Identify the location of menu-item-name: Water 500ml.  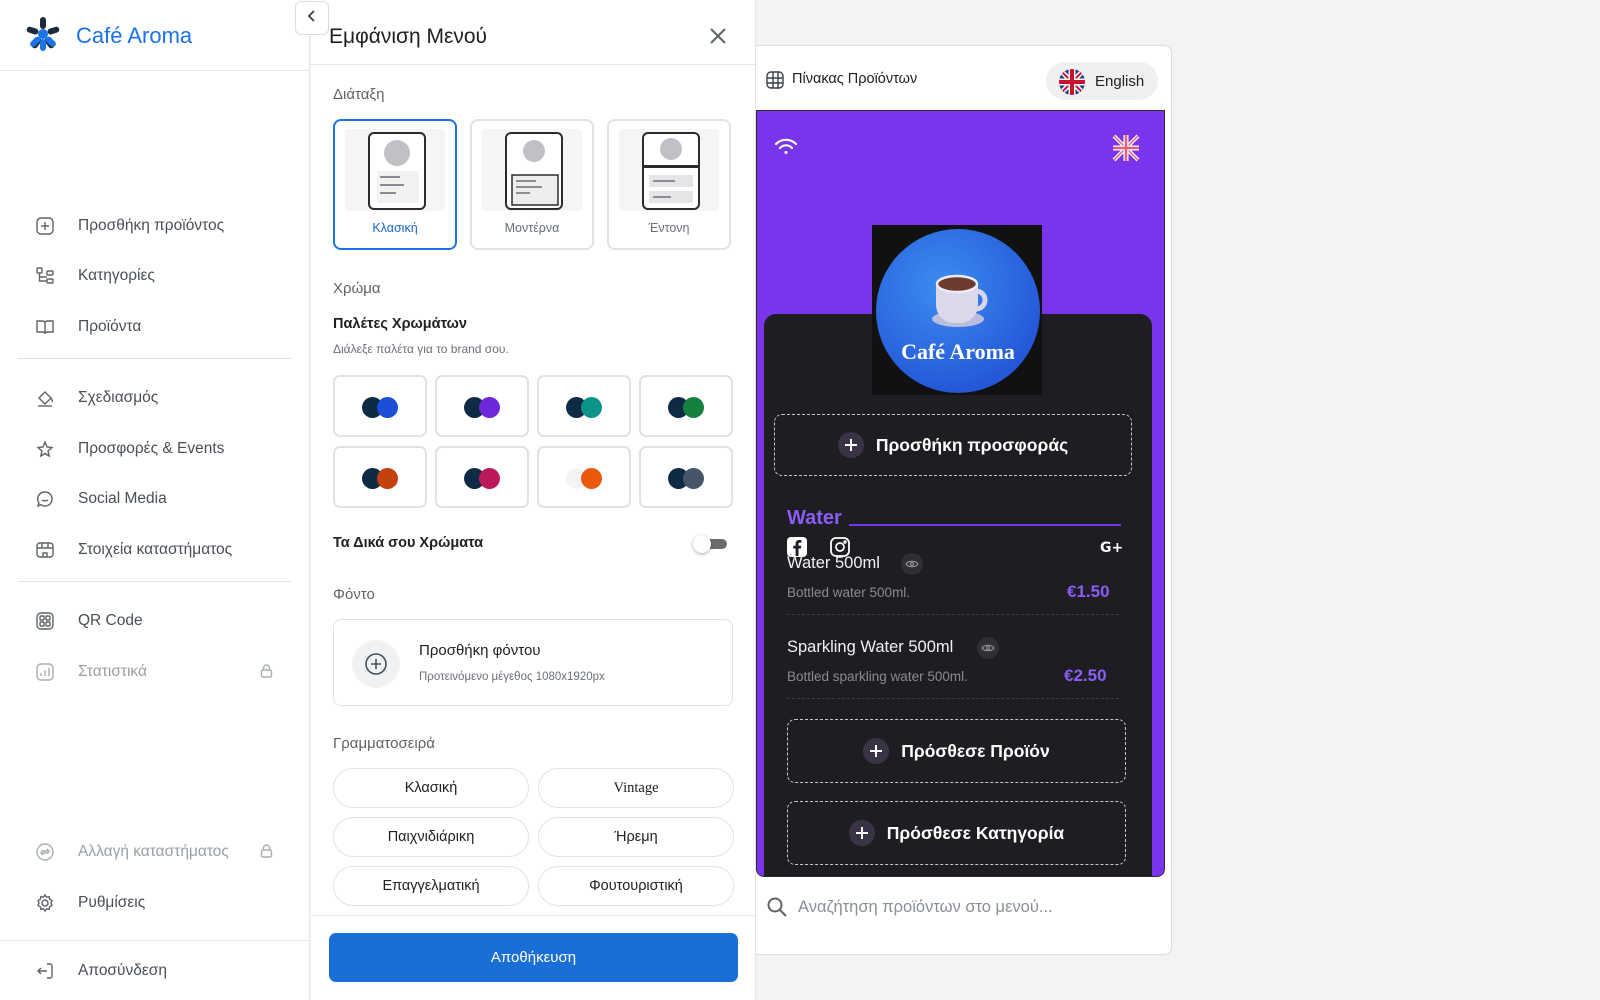
(833, 563).